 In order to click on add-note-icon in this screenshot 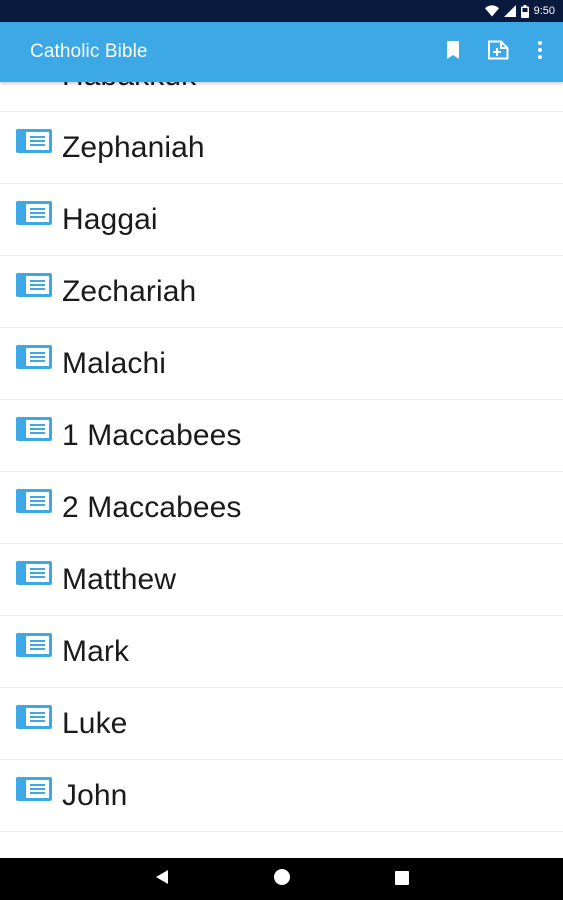, I will do `click(498, 52)`.